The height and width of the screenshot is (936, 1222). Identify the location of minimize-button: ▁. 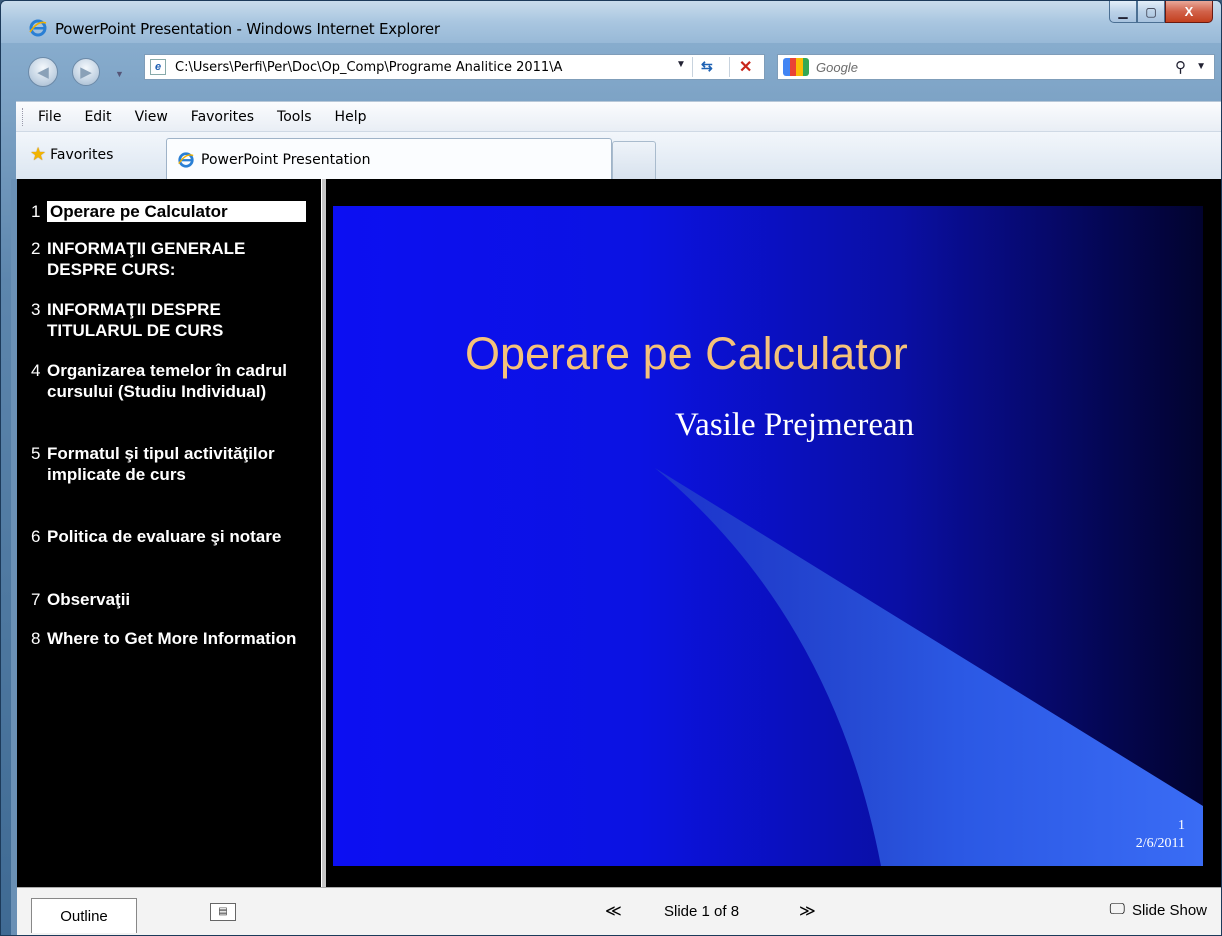
(1123, 12).